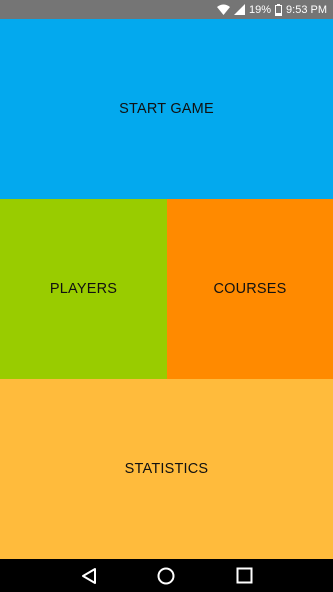 This screenshot has height=592, width=333. Describe the element at coordinates (260, 9) in the screenshot. I see `battery-percentage: 19%` at that location.